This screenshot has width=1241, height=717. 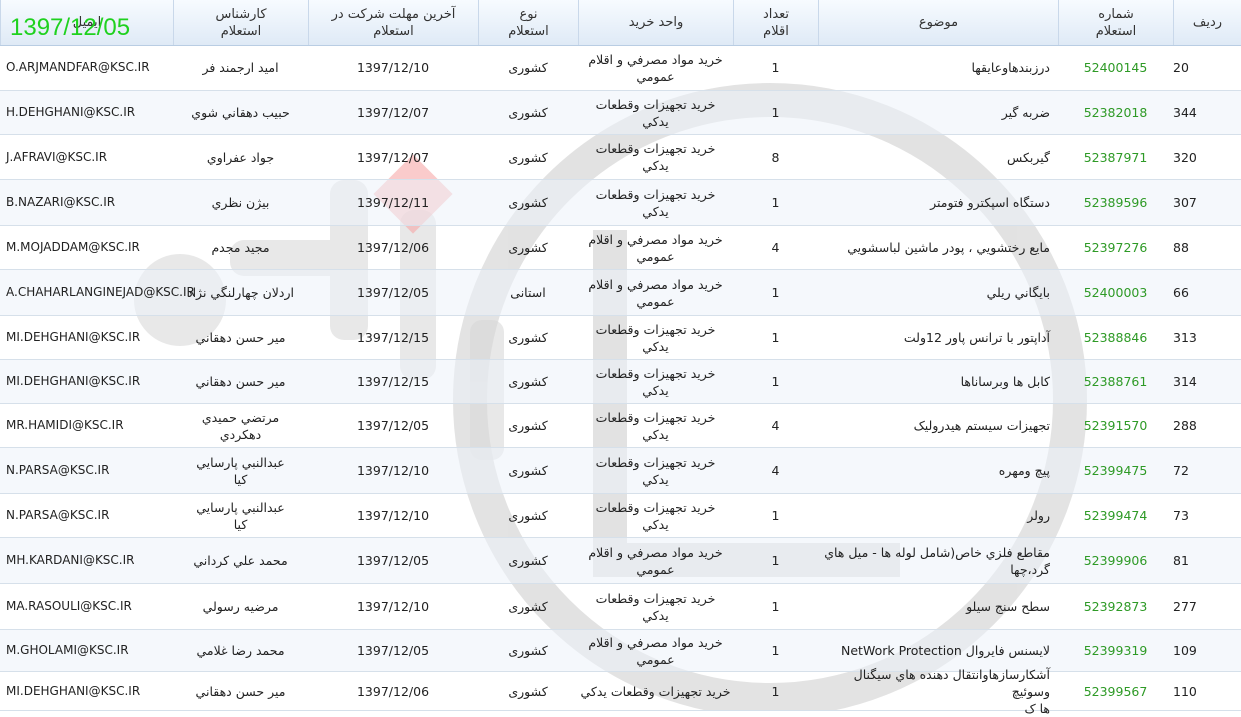 I want to click on row-email: MA.RASOULI@KSC.IR, so click(x=86, y=606).